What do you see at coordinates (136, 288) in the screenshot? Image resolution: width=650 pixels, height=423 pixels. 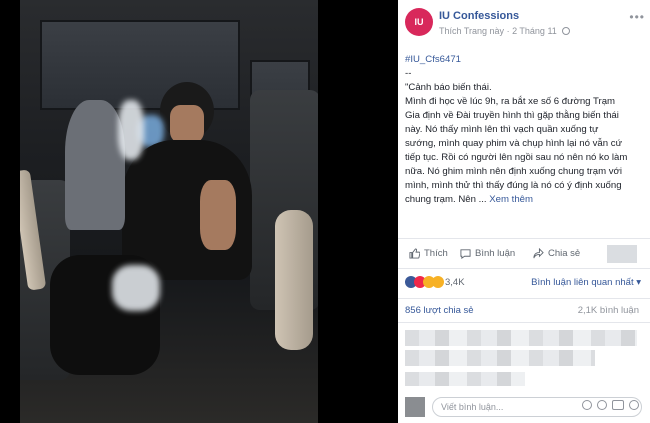 I see `censor-blur` at bounding box center [136, 288].